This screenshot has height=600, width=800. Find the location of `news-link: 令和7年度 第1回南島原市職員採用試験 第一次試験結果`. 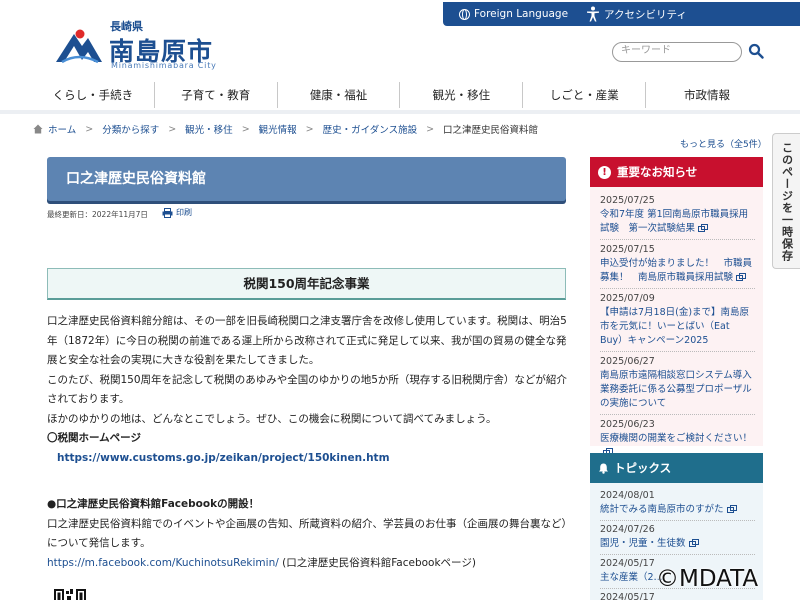

news-link: 令和7年度 第1回南島原市職員採用試験 第一次試験結果 is located at coordinates (677, 222).